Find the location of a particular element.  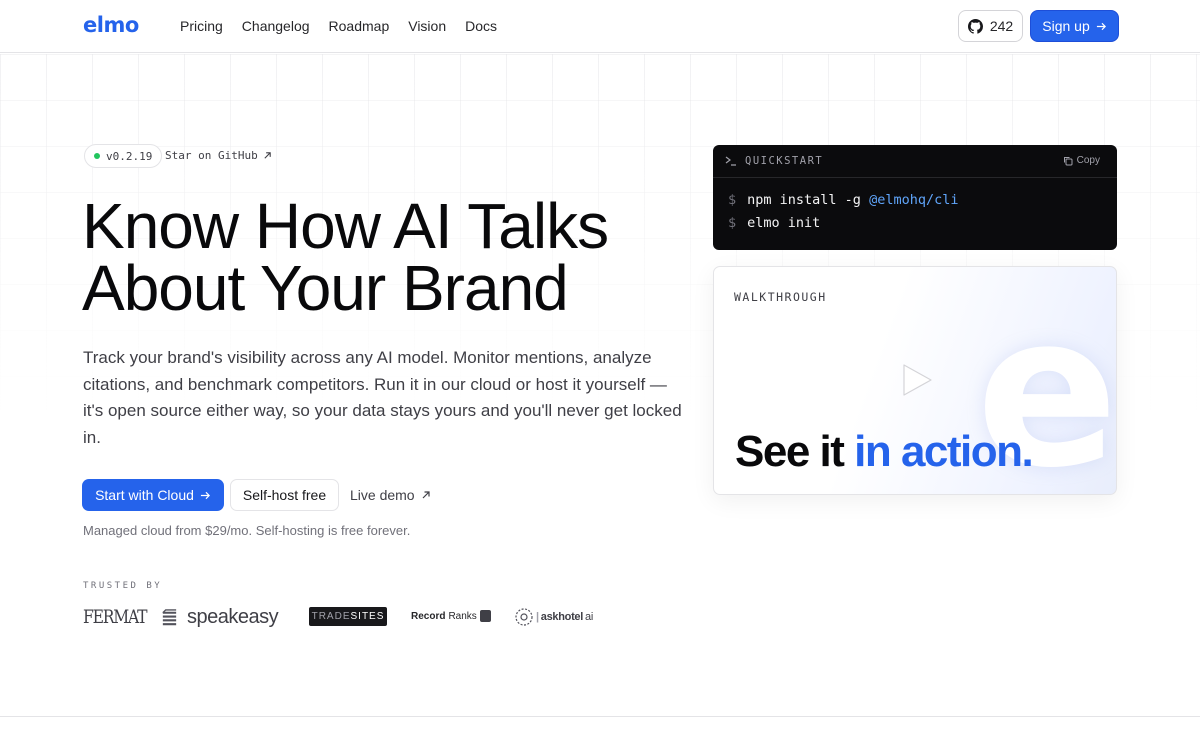

tradesites-part1: TRADE is located at coordinates (331, 616).